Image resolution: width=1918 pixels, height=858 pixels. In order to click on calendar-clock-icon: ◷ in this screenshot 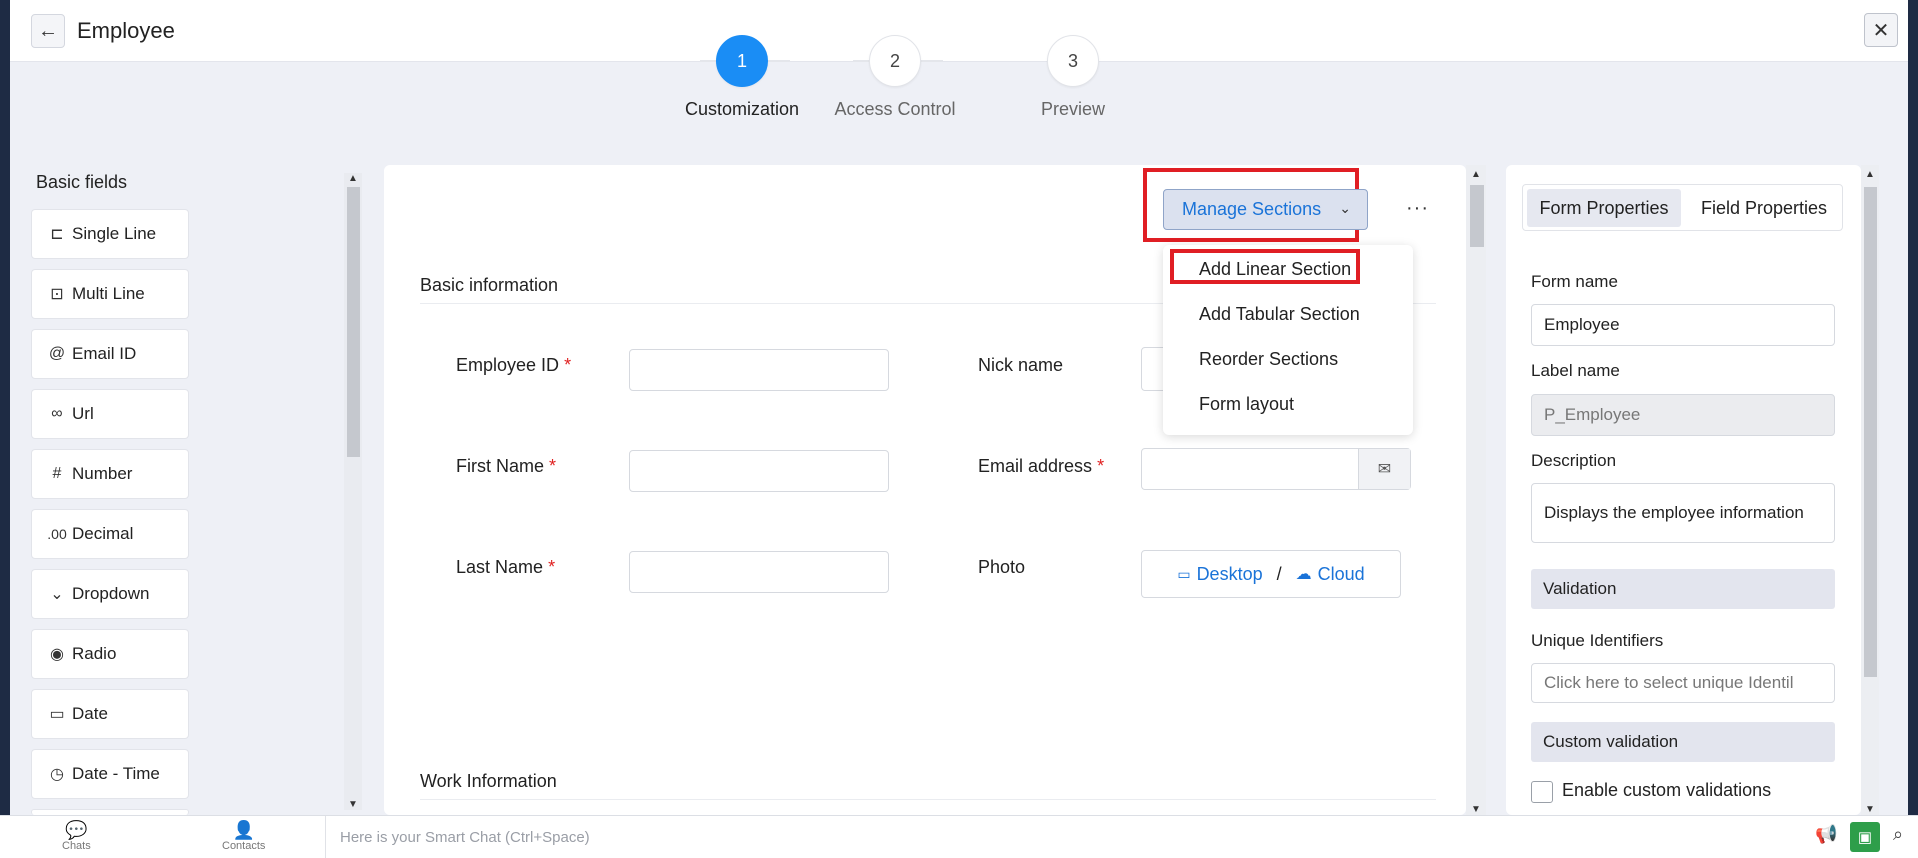, I will do `click(57, 774)`.